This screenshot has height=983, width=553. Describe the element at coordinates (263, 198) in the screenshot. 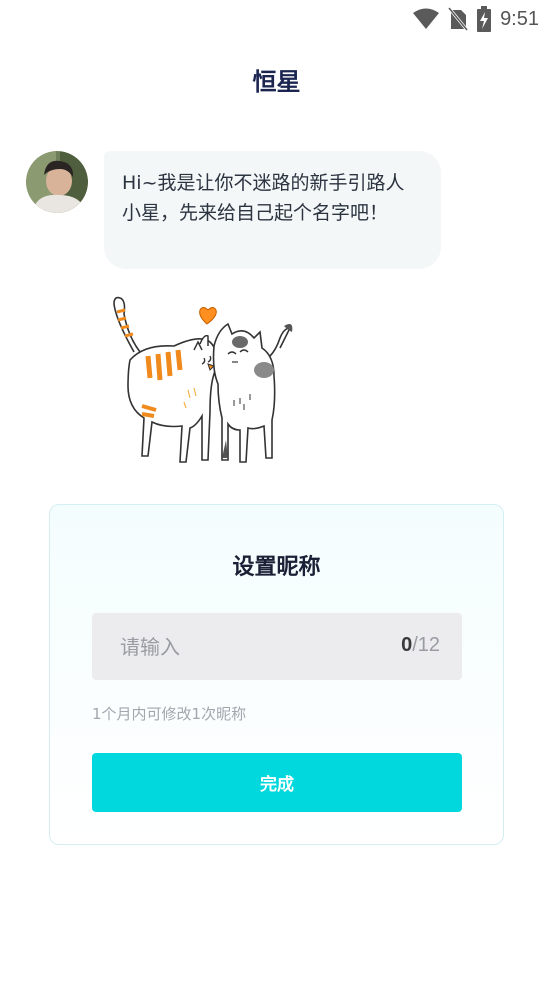

I see `chat-message: Hi~我是让你不迷路的新手引路人小星，先来给自己起个名字吧！` at that location.